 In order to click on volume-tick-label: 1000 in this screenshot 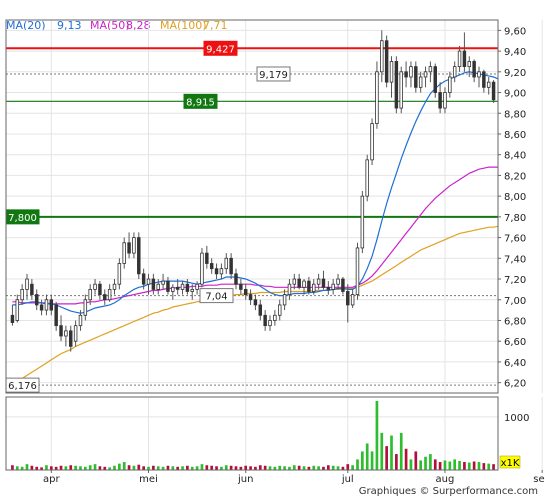, I will do `click(516, 418)`.